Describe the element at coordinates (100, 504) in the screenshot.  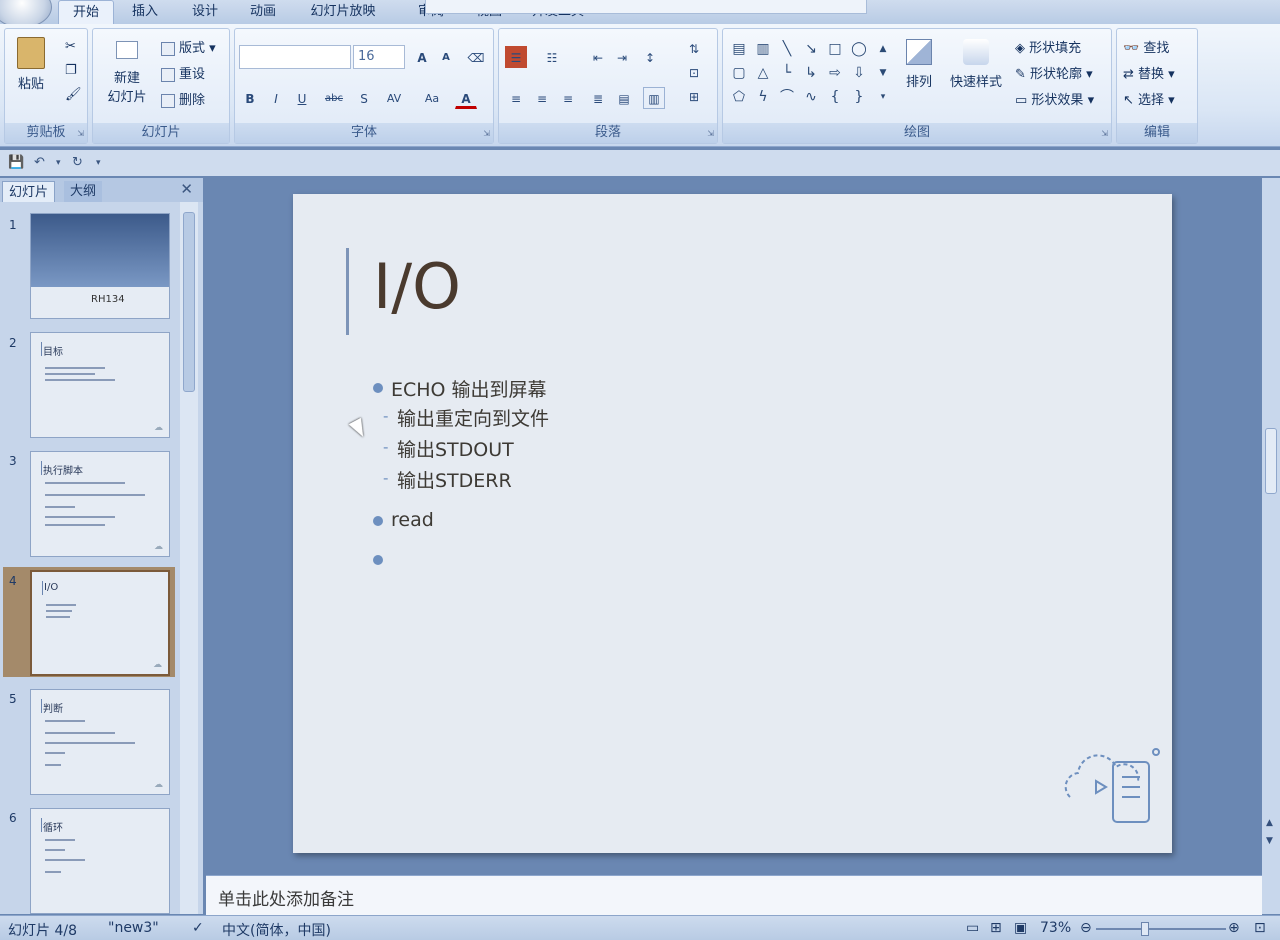
I see `slide-thumb-3: 执行脚本 ☁` at that location.